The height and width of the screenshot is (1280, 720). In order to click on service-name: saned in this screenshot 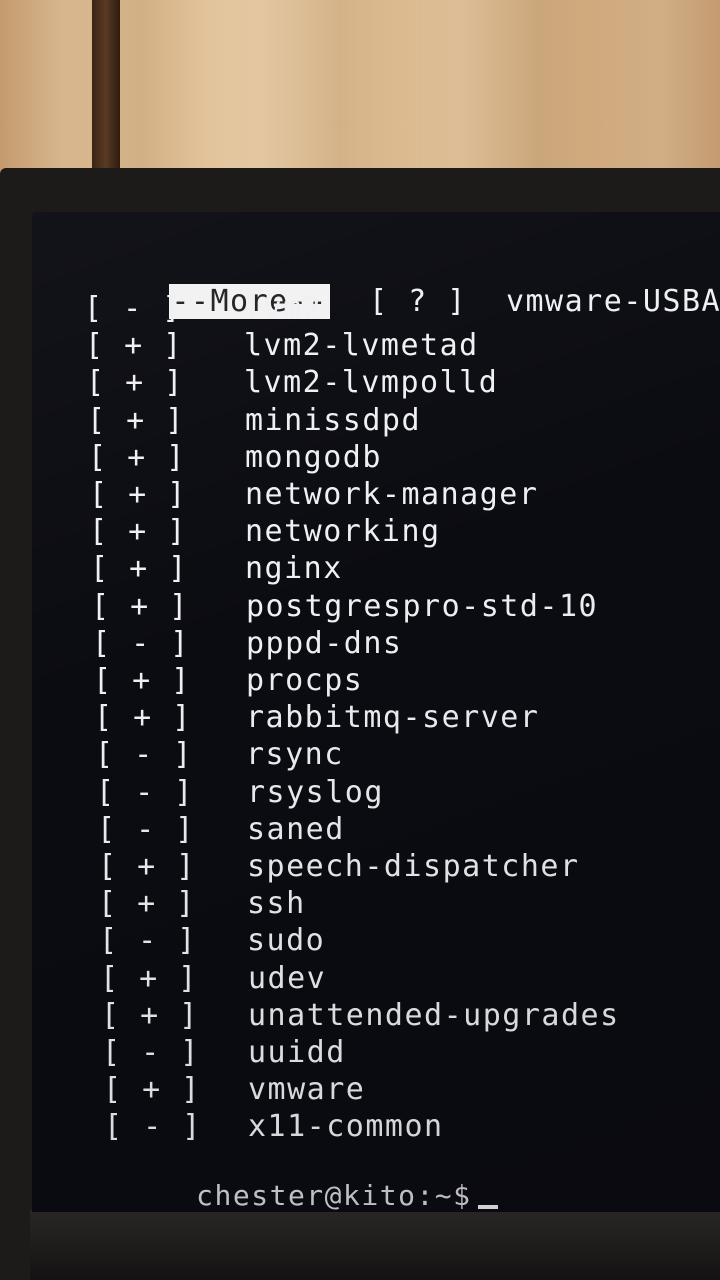, I will do `click(296, 829)`.